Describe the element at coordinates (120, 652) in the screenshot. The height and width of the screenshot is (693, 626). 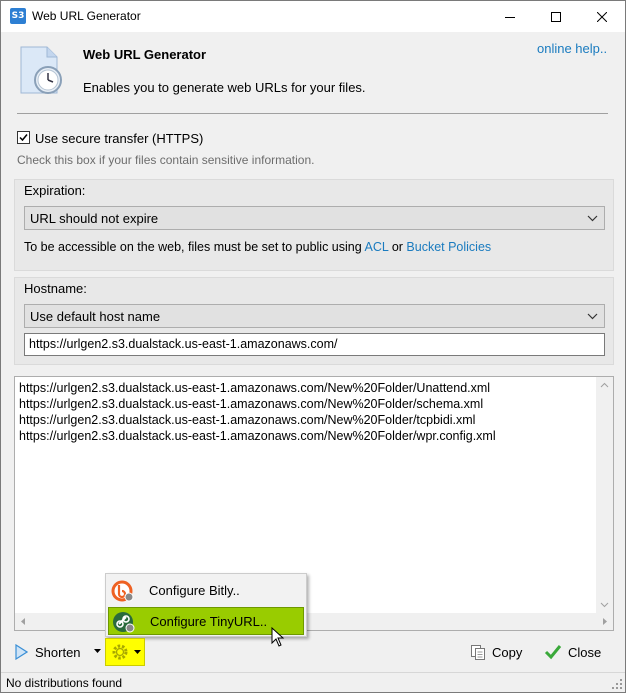
I see `gear-icon` at that location.